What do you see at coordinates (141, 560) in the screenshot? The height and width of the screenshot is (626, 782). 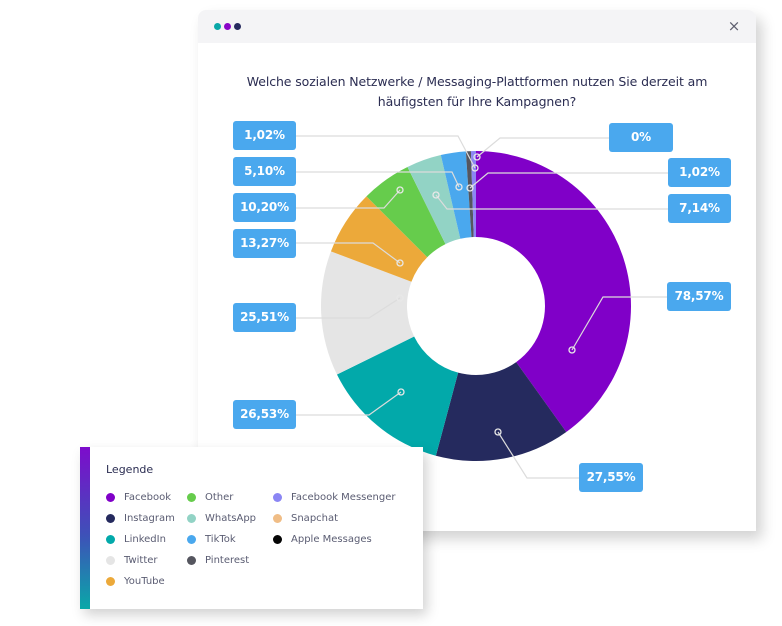 I see `legend-item-label: Twitter` at bounding box center [141, 560].